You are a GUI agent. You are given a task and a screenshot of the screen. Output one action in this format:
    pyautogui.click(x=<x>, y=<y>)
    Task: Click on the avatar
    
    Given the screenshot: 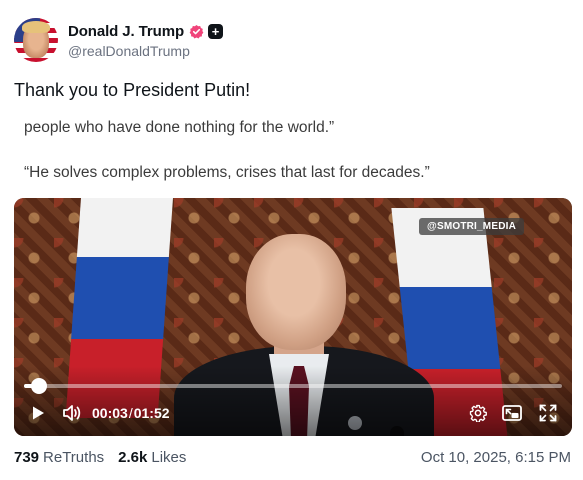 What is the action you would take?
    pyautogui.click(x=36, y=40)
    